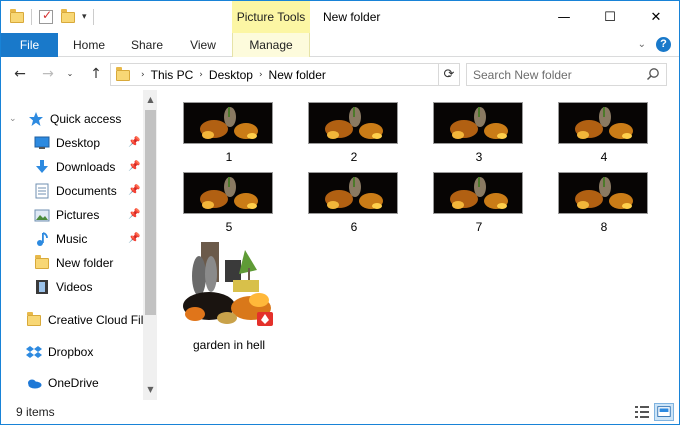 The image size is (680, 425). Describe the element at coordinates (20, 74) in the screenshot. I see `back-button: ←` at that location.